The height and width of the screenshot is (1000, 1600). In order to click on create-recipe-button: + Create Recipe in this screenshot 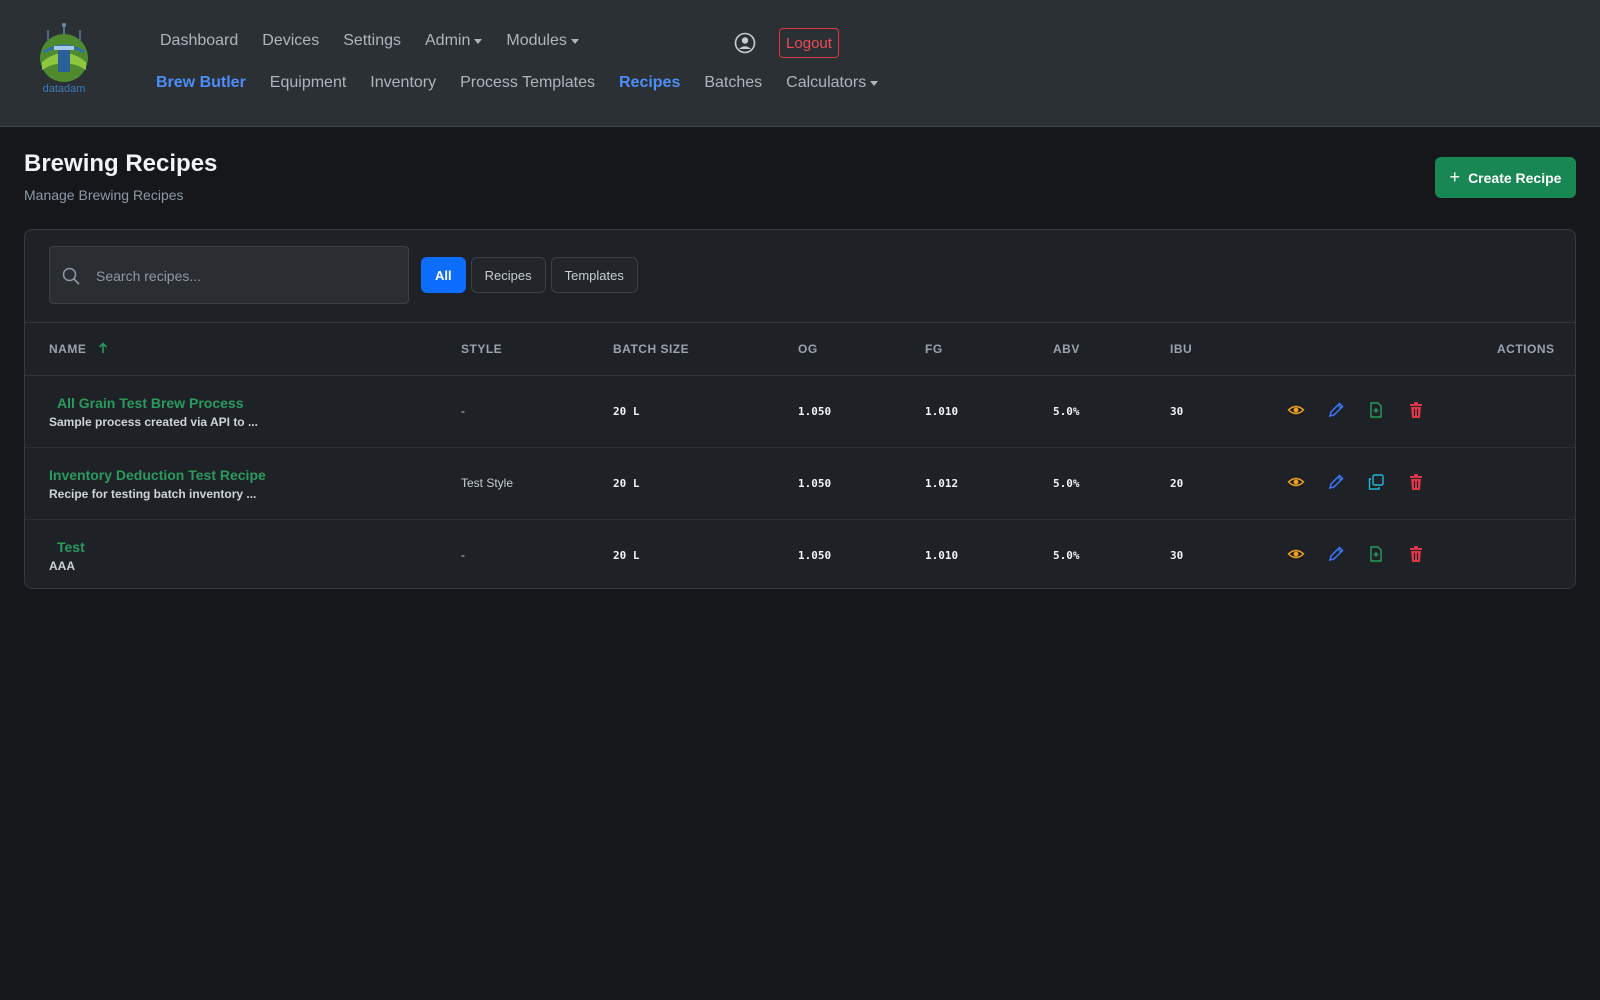, I will do `click(1505, 177)`.